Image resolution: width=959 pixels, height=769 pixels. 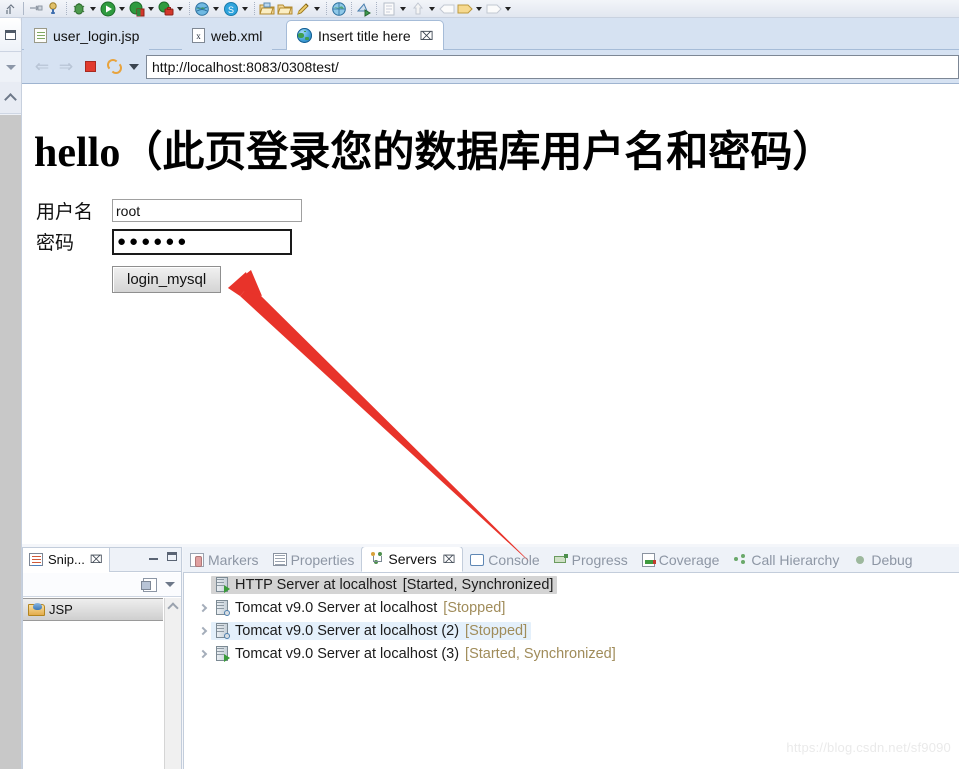 I want to click on tab-coverage: Coverage, so click(x=681, y=559).